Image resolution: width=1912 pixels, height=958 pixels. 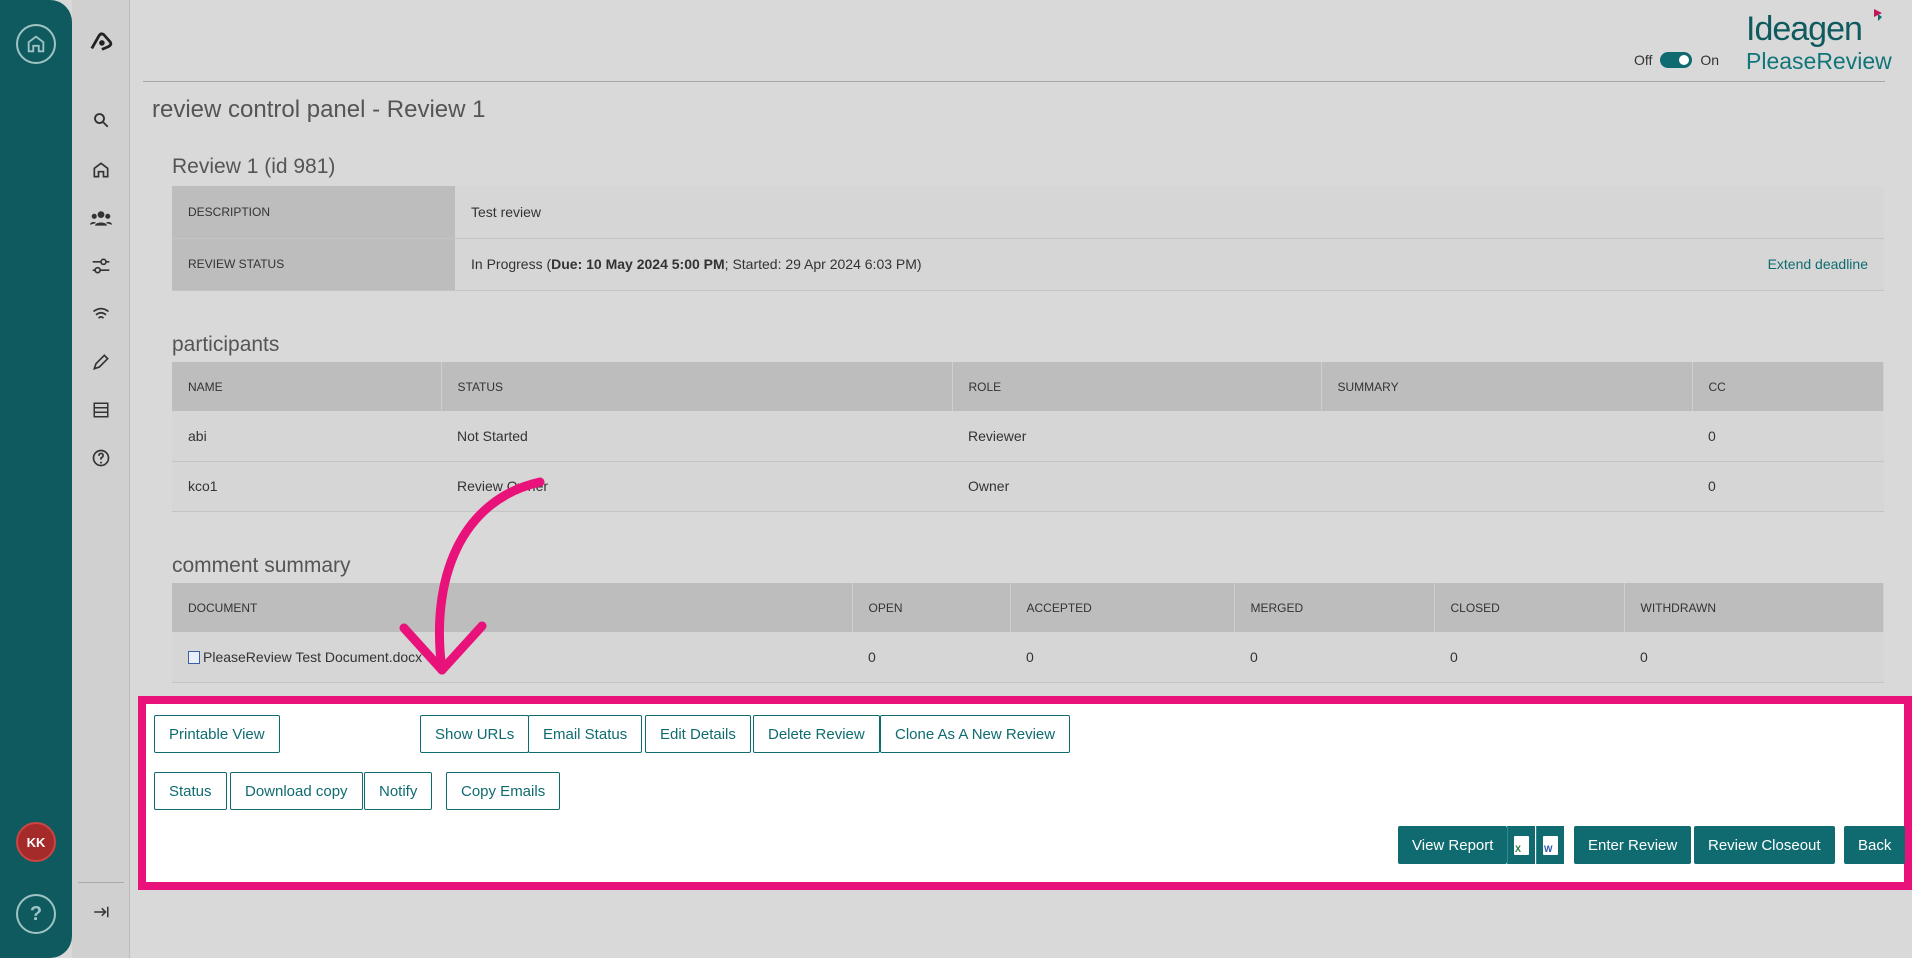 What do you see at coordinates (931, 657) in the screenshot?
I see `open-count: 0` at bounding box center [931, 657].